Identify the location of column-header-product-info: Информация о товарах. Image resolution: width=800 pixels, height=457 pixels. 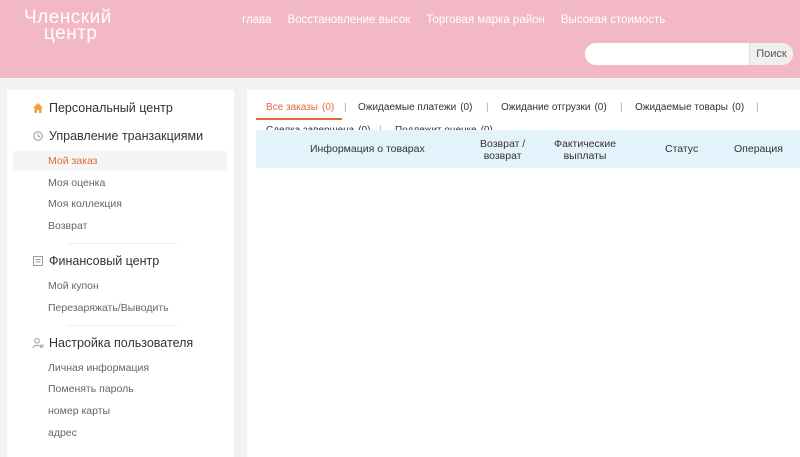
(367, 149).